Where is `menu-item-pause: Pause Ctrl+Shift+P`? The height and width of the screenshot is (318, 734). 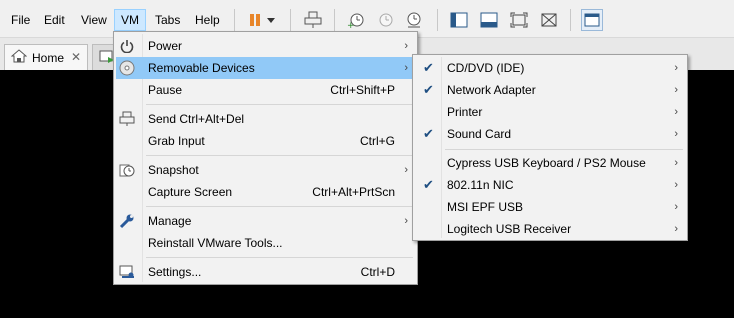
menu-item-pause: Pause Ctrl+Shift+P is located at coordinates (265, 90).